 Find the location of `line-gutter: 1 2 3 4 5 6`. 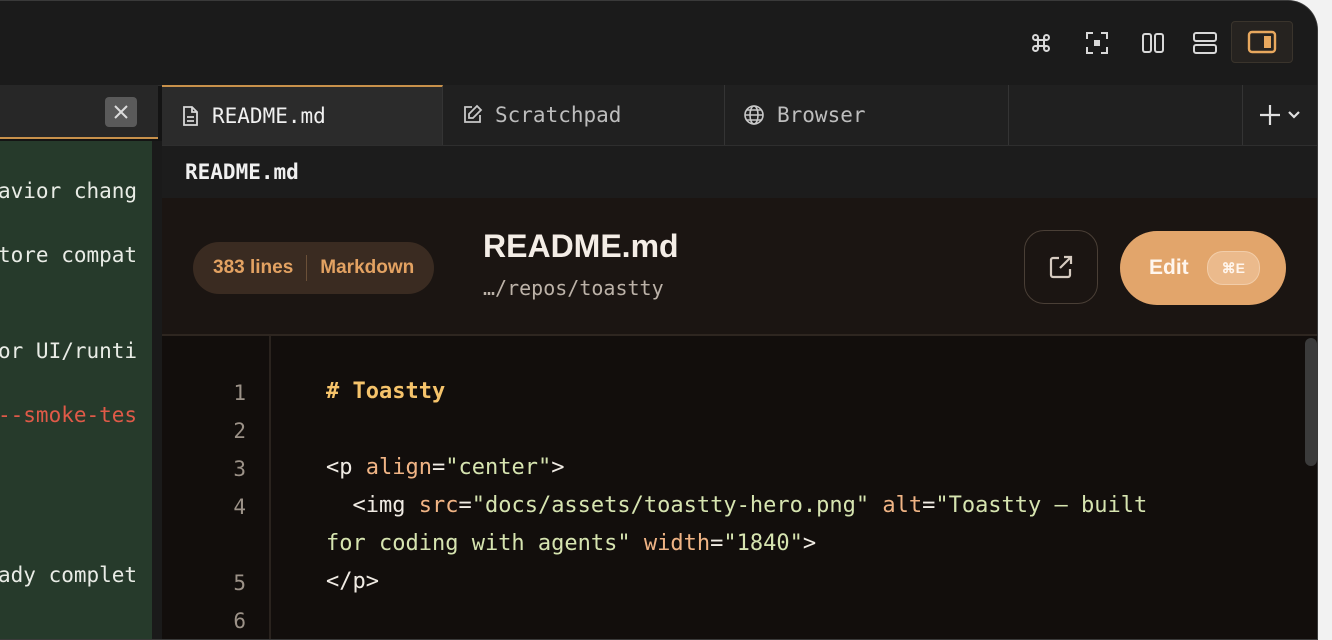

line-gutter: 1 2 3 4 5 6 is located at coordinates (216, 487).